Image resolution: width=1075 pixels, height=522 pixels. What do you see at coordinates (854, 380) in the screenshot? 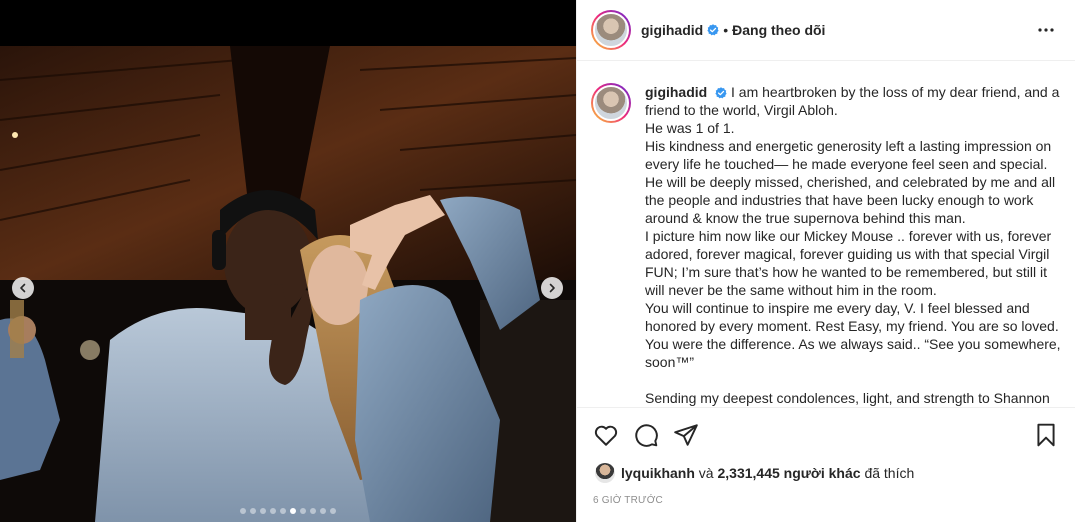
I see `caption-line` at bounding box center [854, 380].